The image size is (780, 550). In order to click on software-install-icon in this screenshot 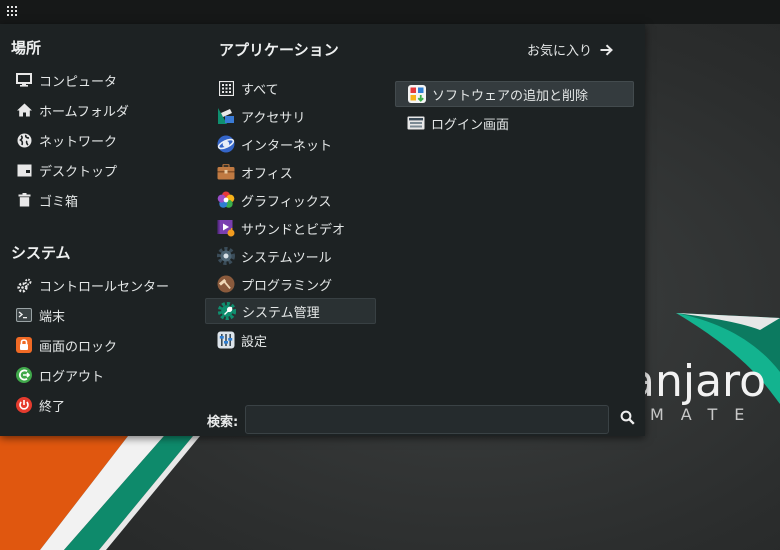, I will do `click(417, 94)`.